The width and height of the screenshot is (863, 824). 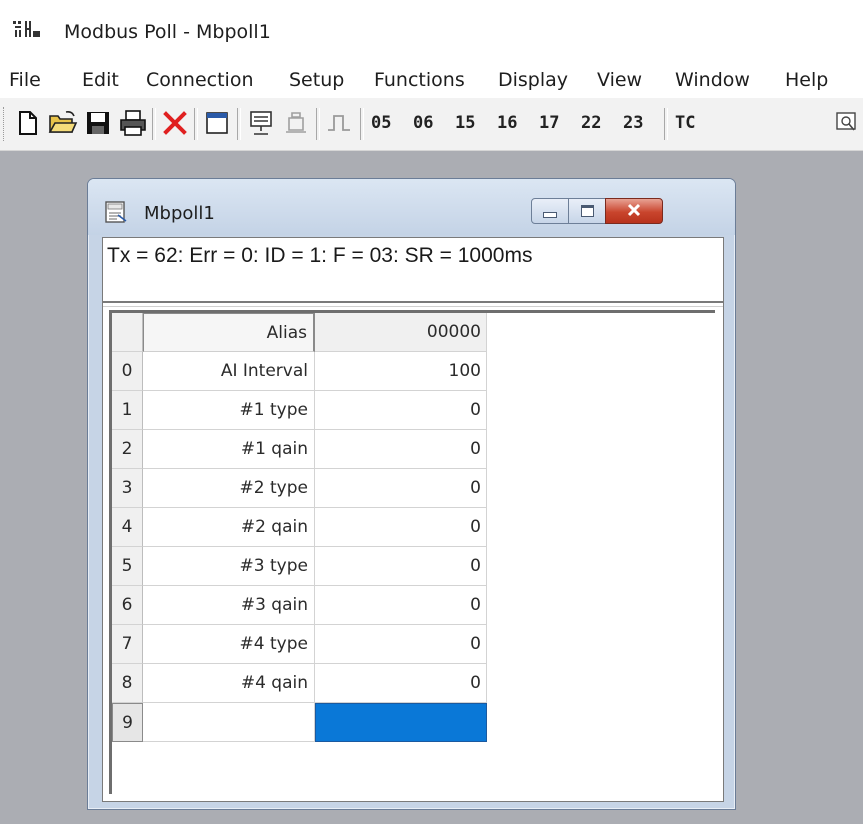 I want to click on value-cell: 100, so click(x=401, y=371).